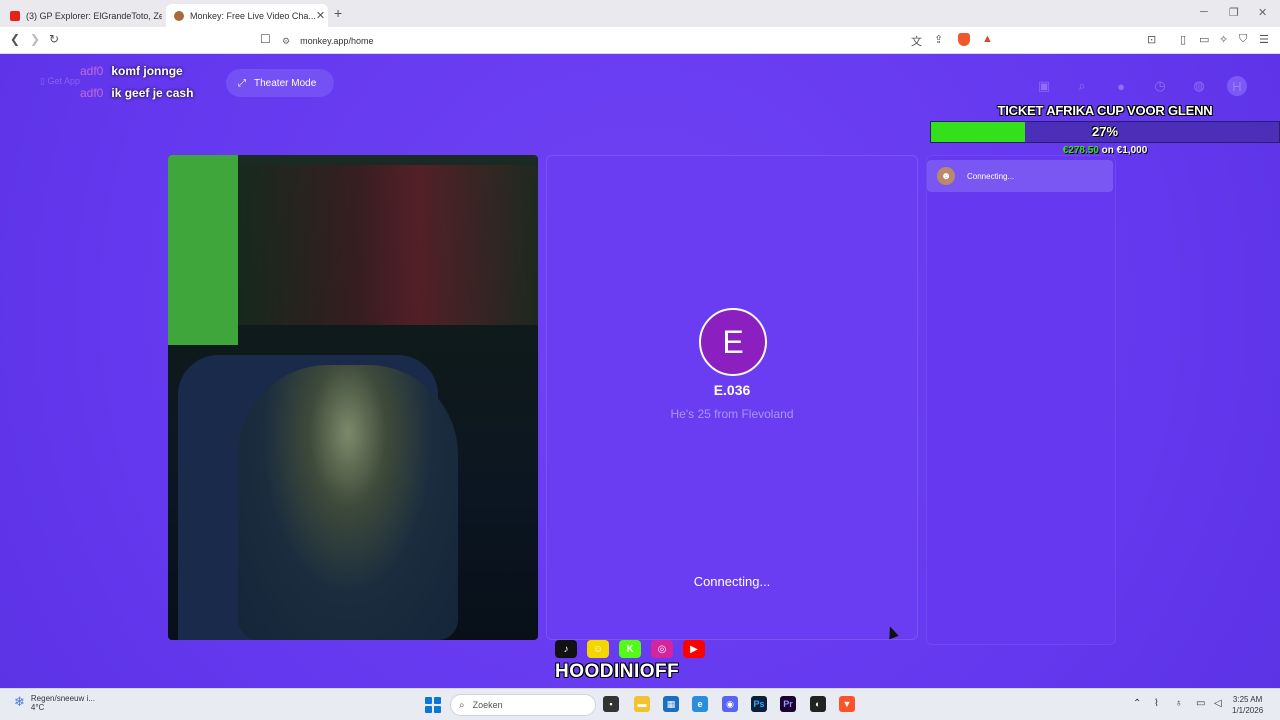 This screenshot has width=1280, height=720. Describe the element at coordinates (1105, 110) in the screenshot. I see `donation-title: TICKET AFRIKA CUP VOOR GLENN` at that location.